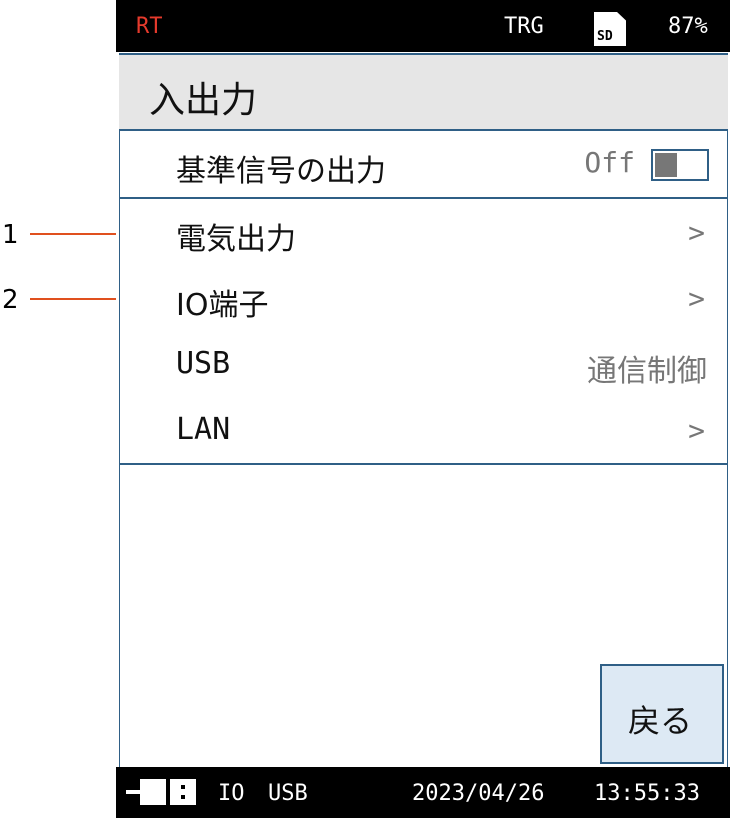 The width and height of the screenshot is (730, 818). I want to click on usb-indicator: USB, so click(288, 793).